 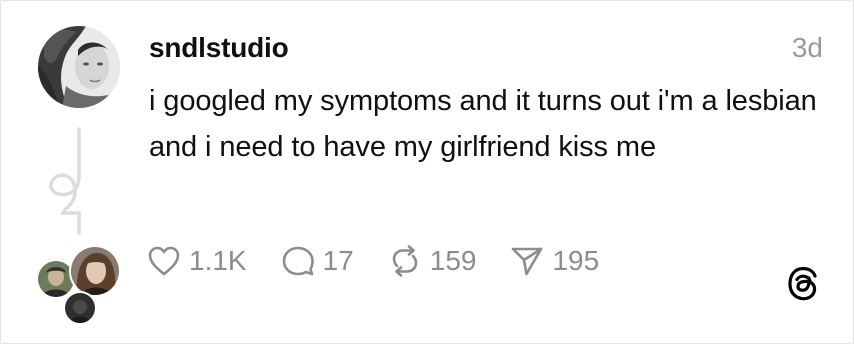 What do you see at coordinates (453, 260) in the screenshot?
I see `repost-count: 159` at bounding box center [453, 260].